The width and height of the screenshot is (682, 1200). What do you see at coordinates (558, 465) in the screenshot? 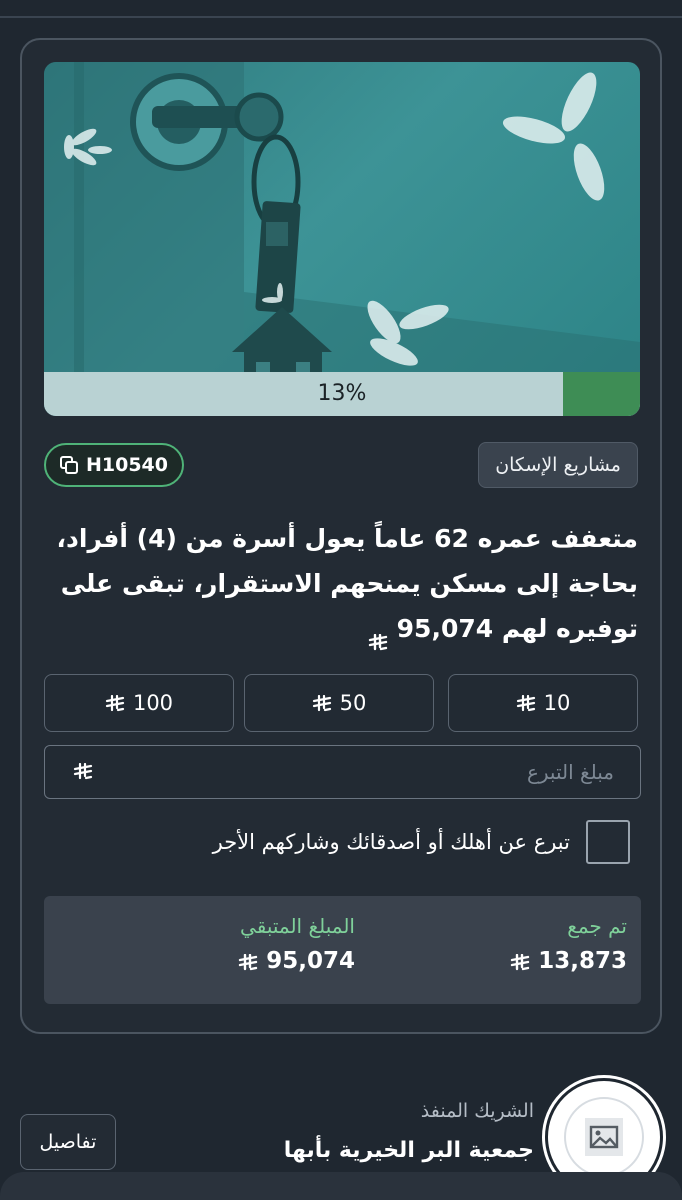
I see `category-chip: مشاريع الإسكان` at bounding box center [558, 465].